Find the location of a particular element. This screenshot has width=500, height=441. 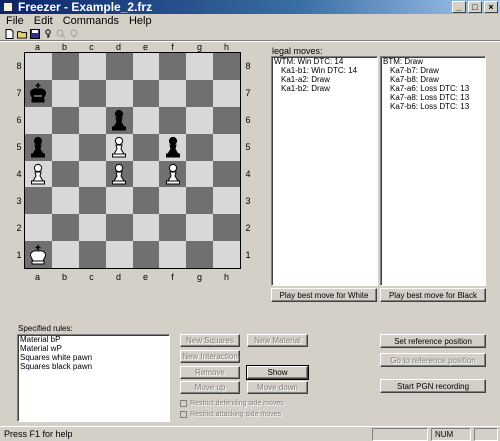

black-moves-header: BTM: Draw is located at coordinates (433, 61).